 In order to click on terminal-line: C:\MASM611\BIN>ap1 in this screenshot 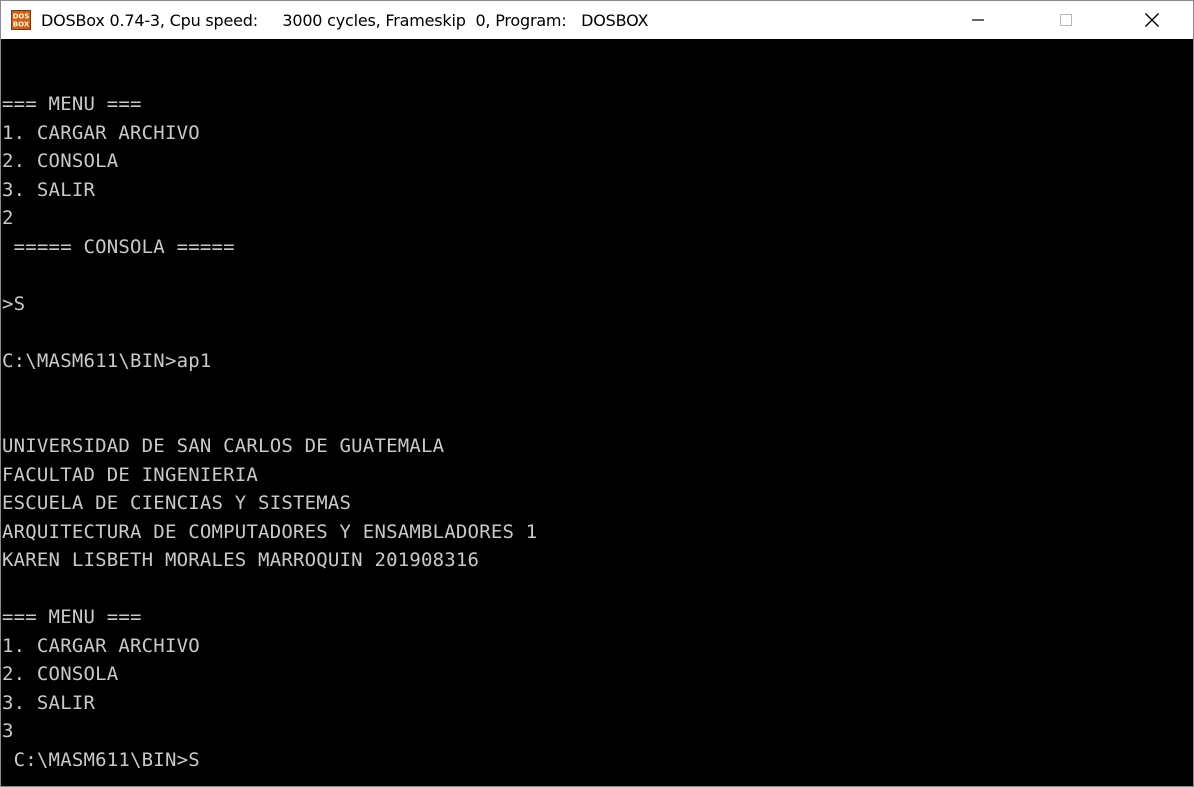, I will do `click(107, 360)`.